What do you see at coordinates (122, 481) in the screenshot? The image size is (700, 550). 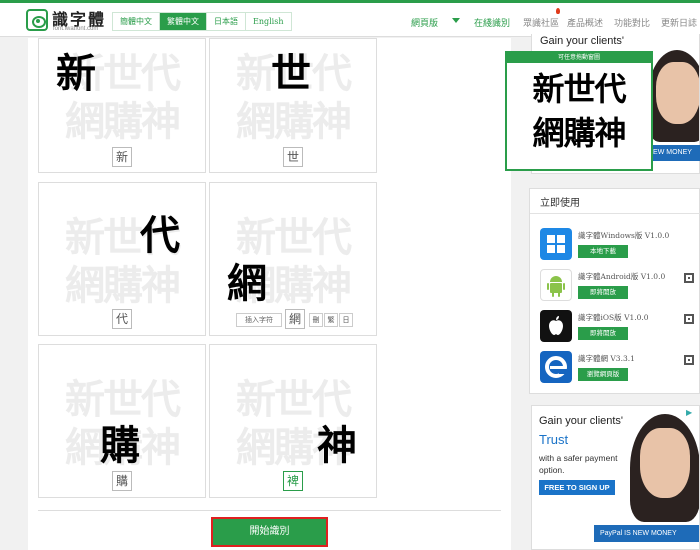 I see `char-label-box: 購` at bounding box center [122, 481].